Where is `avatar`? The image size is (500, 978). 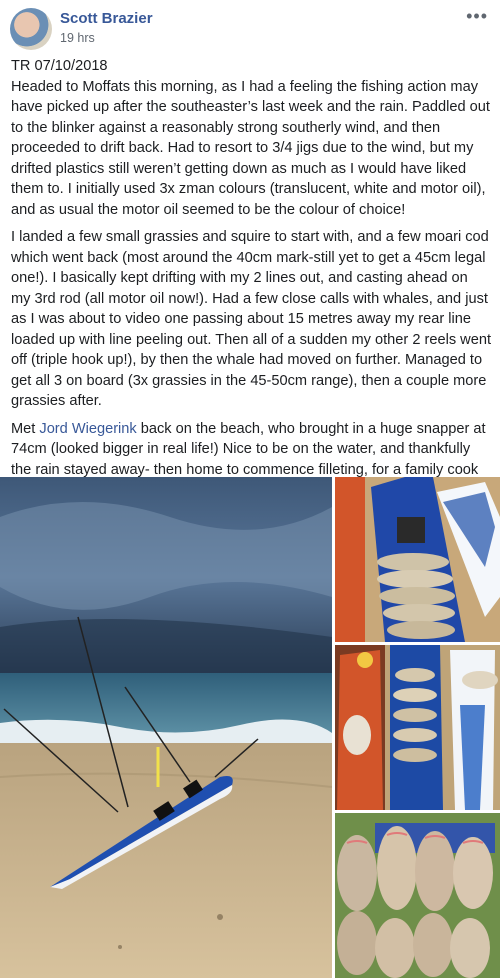 avatar is located at coordinates (31, 29).